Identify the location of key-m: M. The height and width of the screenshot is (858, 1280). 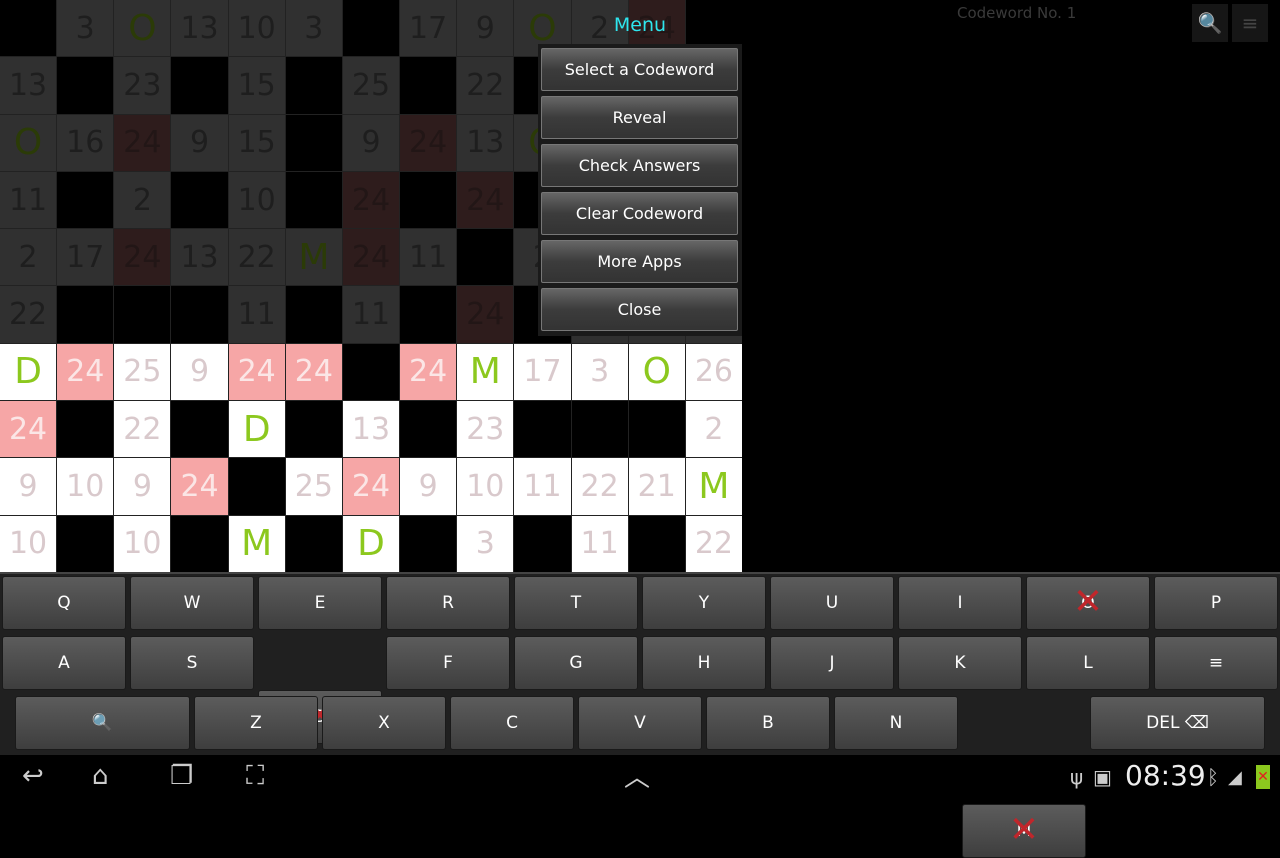
(1024, 831).